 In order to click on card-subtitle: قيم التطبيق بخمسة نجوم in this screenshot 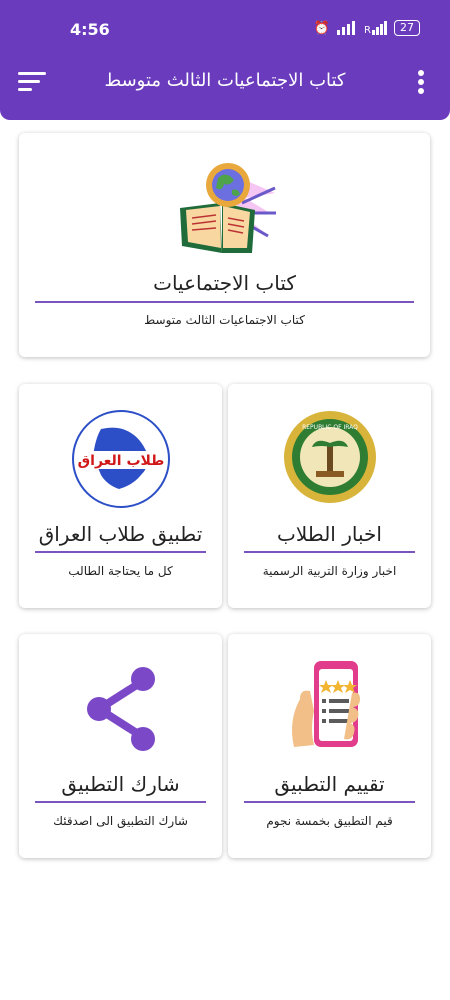, I will do `click(329, 821)`.